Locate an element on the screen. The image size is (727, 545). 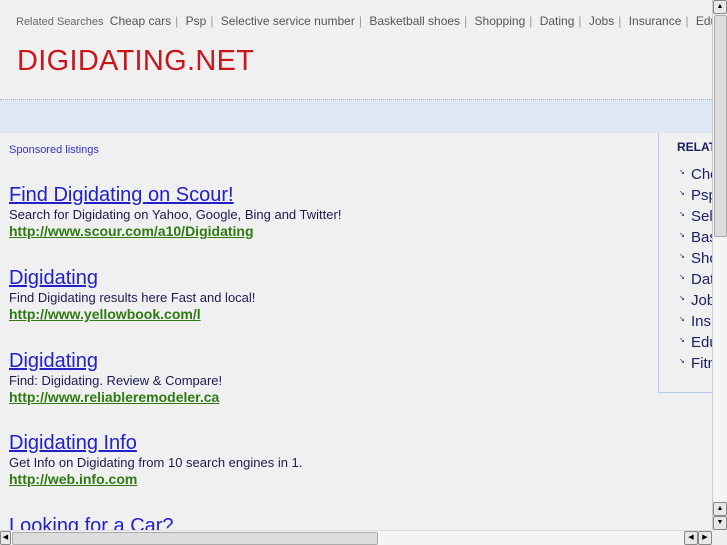
top-link-jobs: Jobs is located at coordinates (601, 21).